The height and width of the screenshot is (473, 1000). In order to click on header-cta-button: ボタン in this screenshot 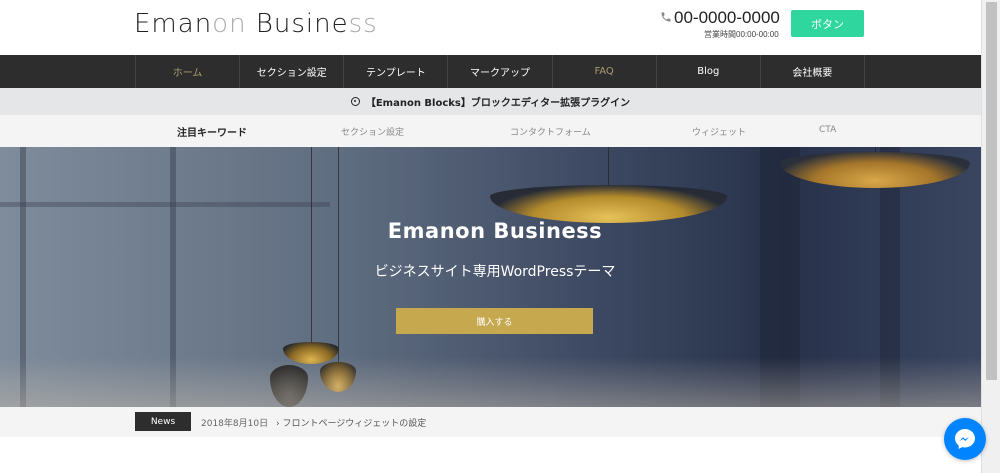, I will do `click(827, 23)`.